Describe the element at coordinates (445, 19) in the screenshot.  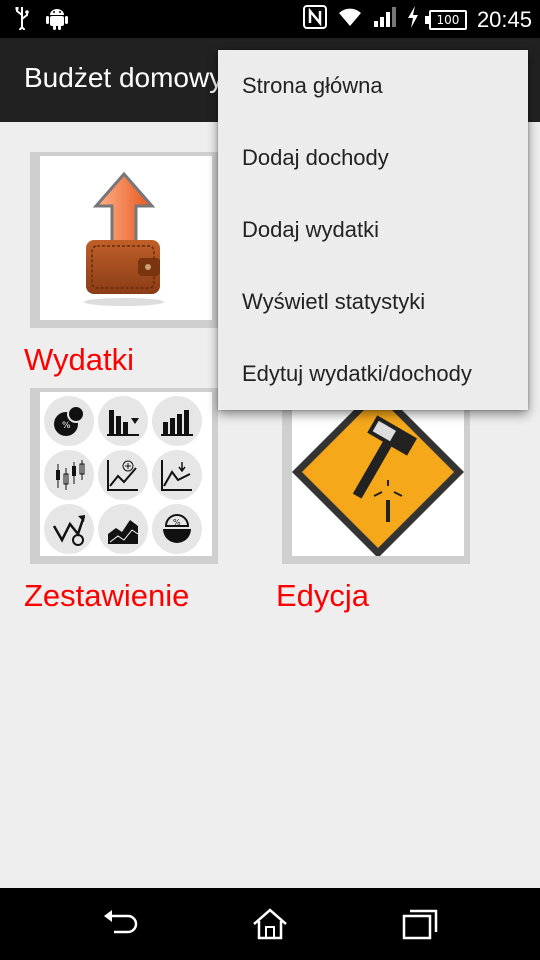
I see `battery-indicator: 100` at that location.